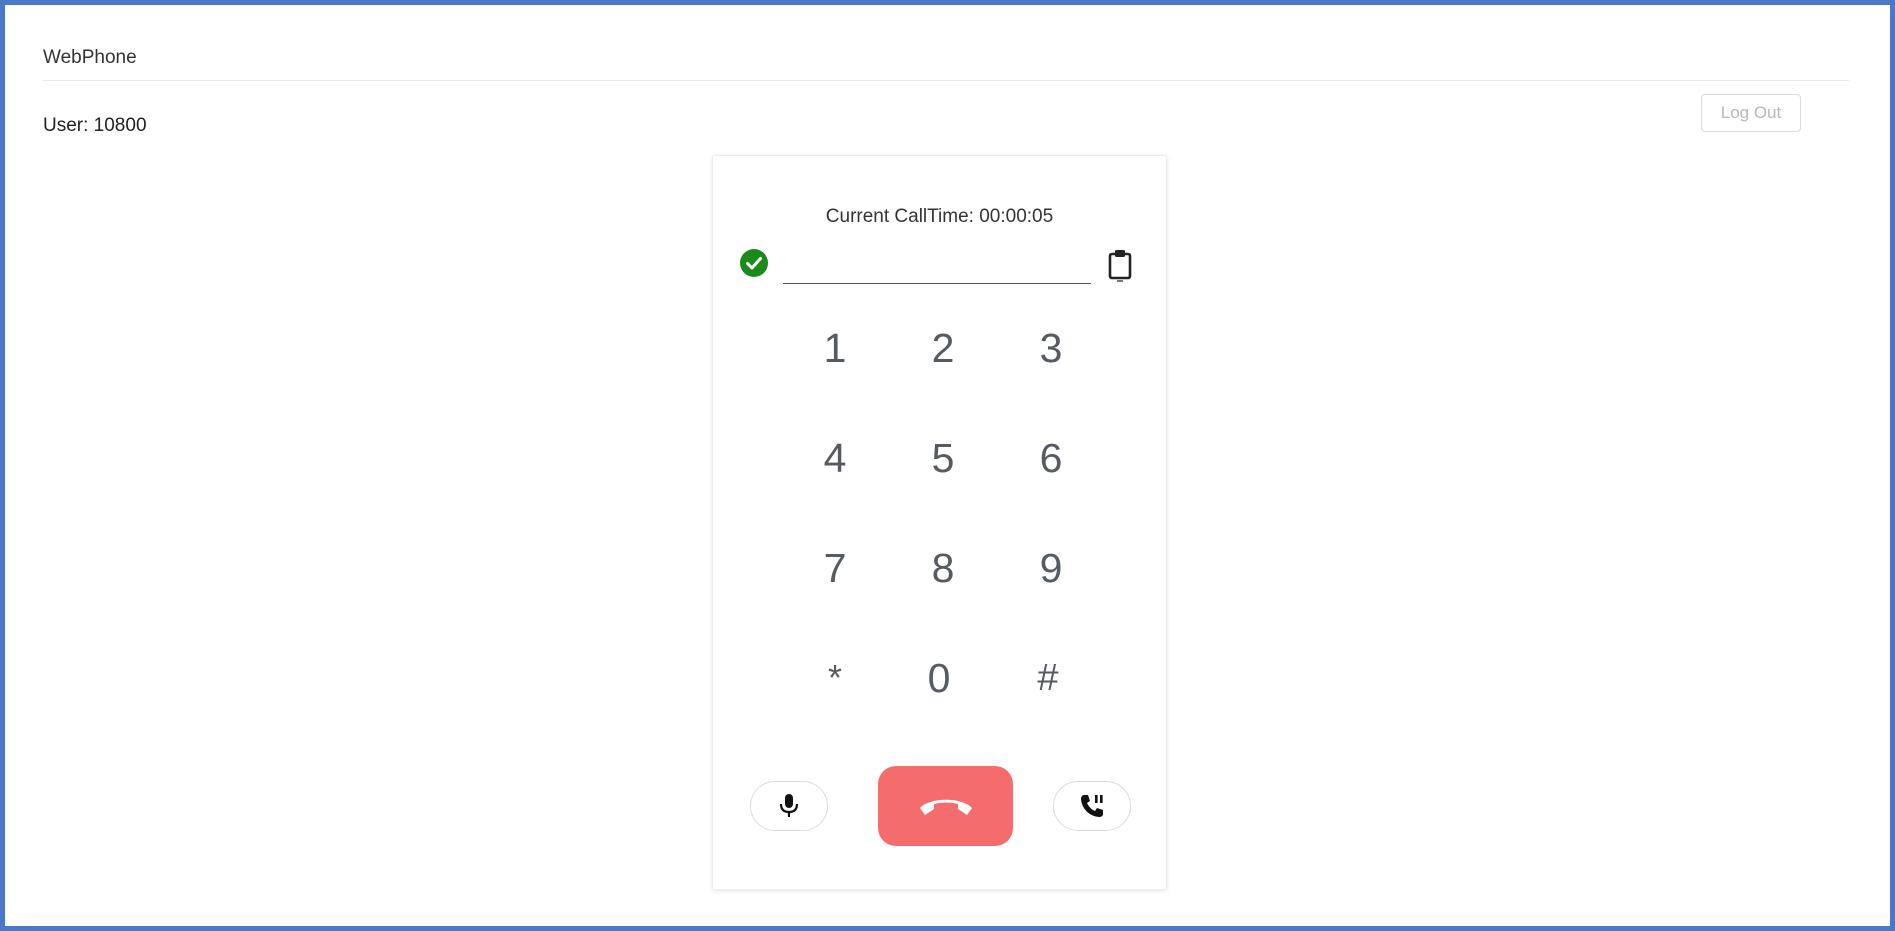 The height and width of the screenshot is (931, 1895). I want to click on check-circle-icon, so click(754, 263).